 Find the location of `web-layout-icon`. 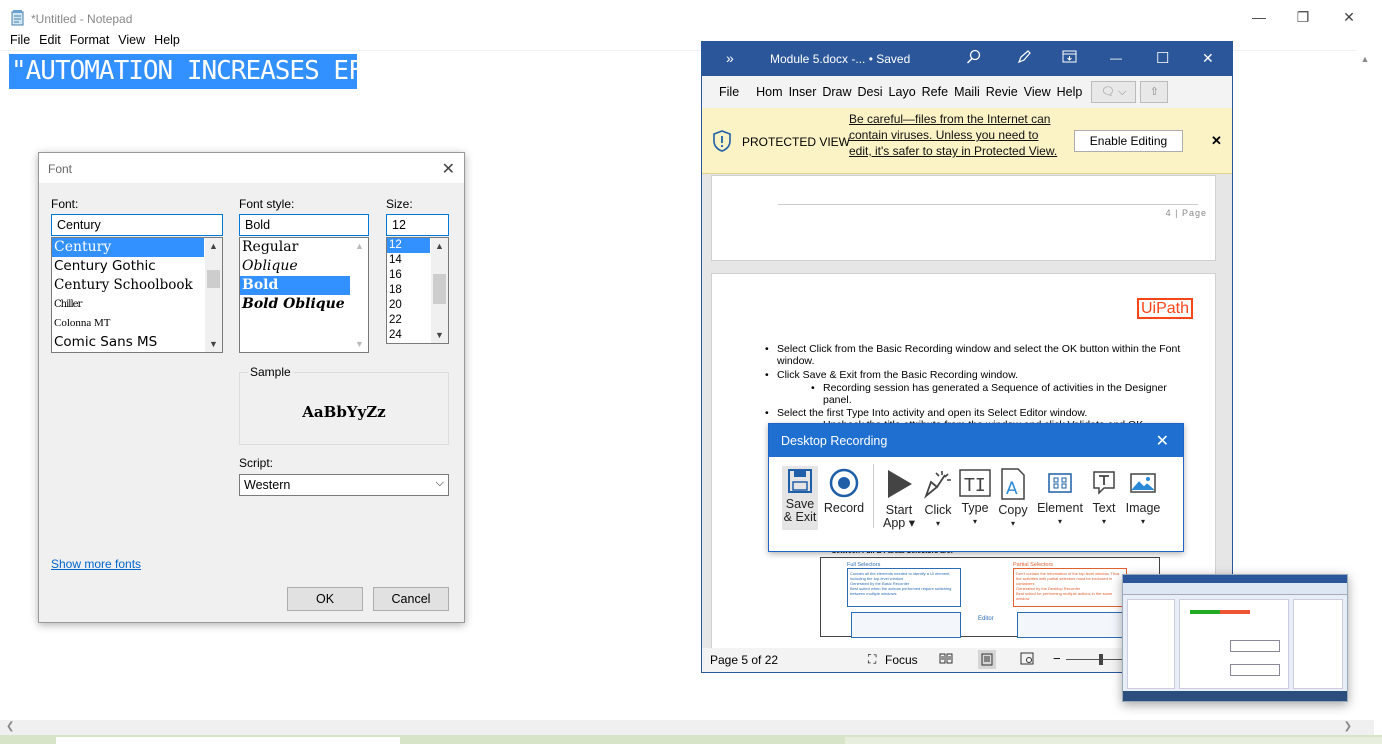

web-layout-icon is located at coordinates (1027, 660).